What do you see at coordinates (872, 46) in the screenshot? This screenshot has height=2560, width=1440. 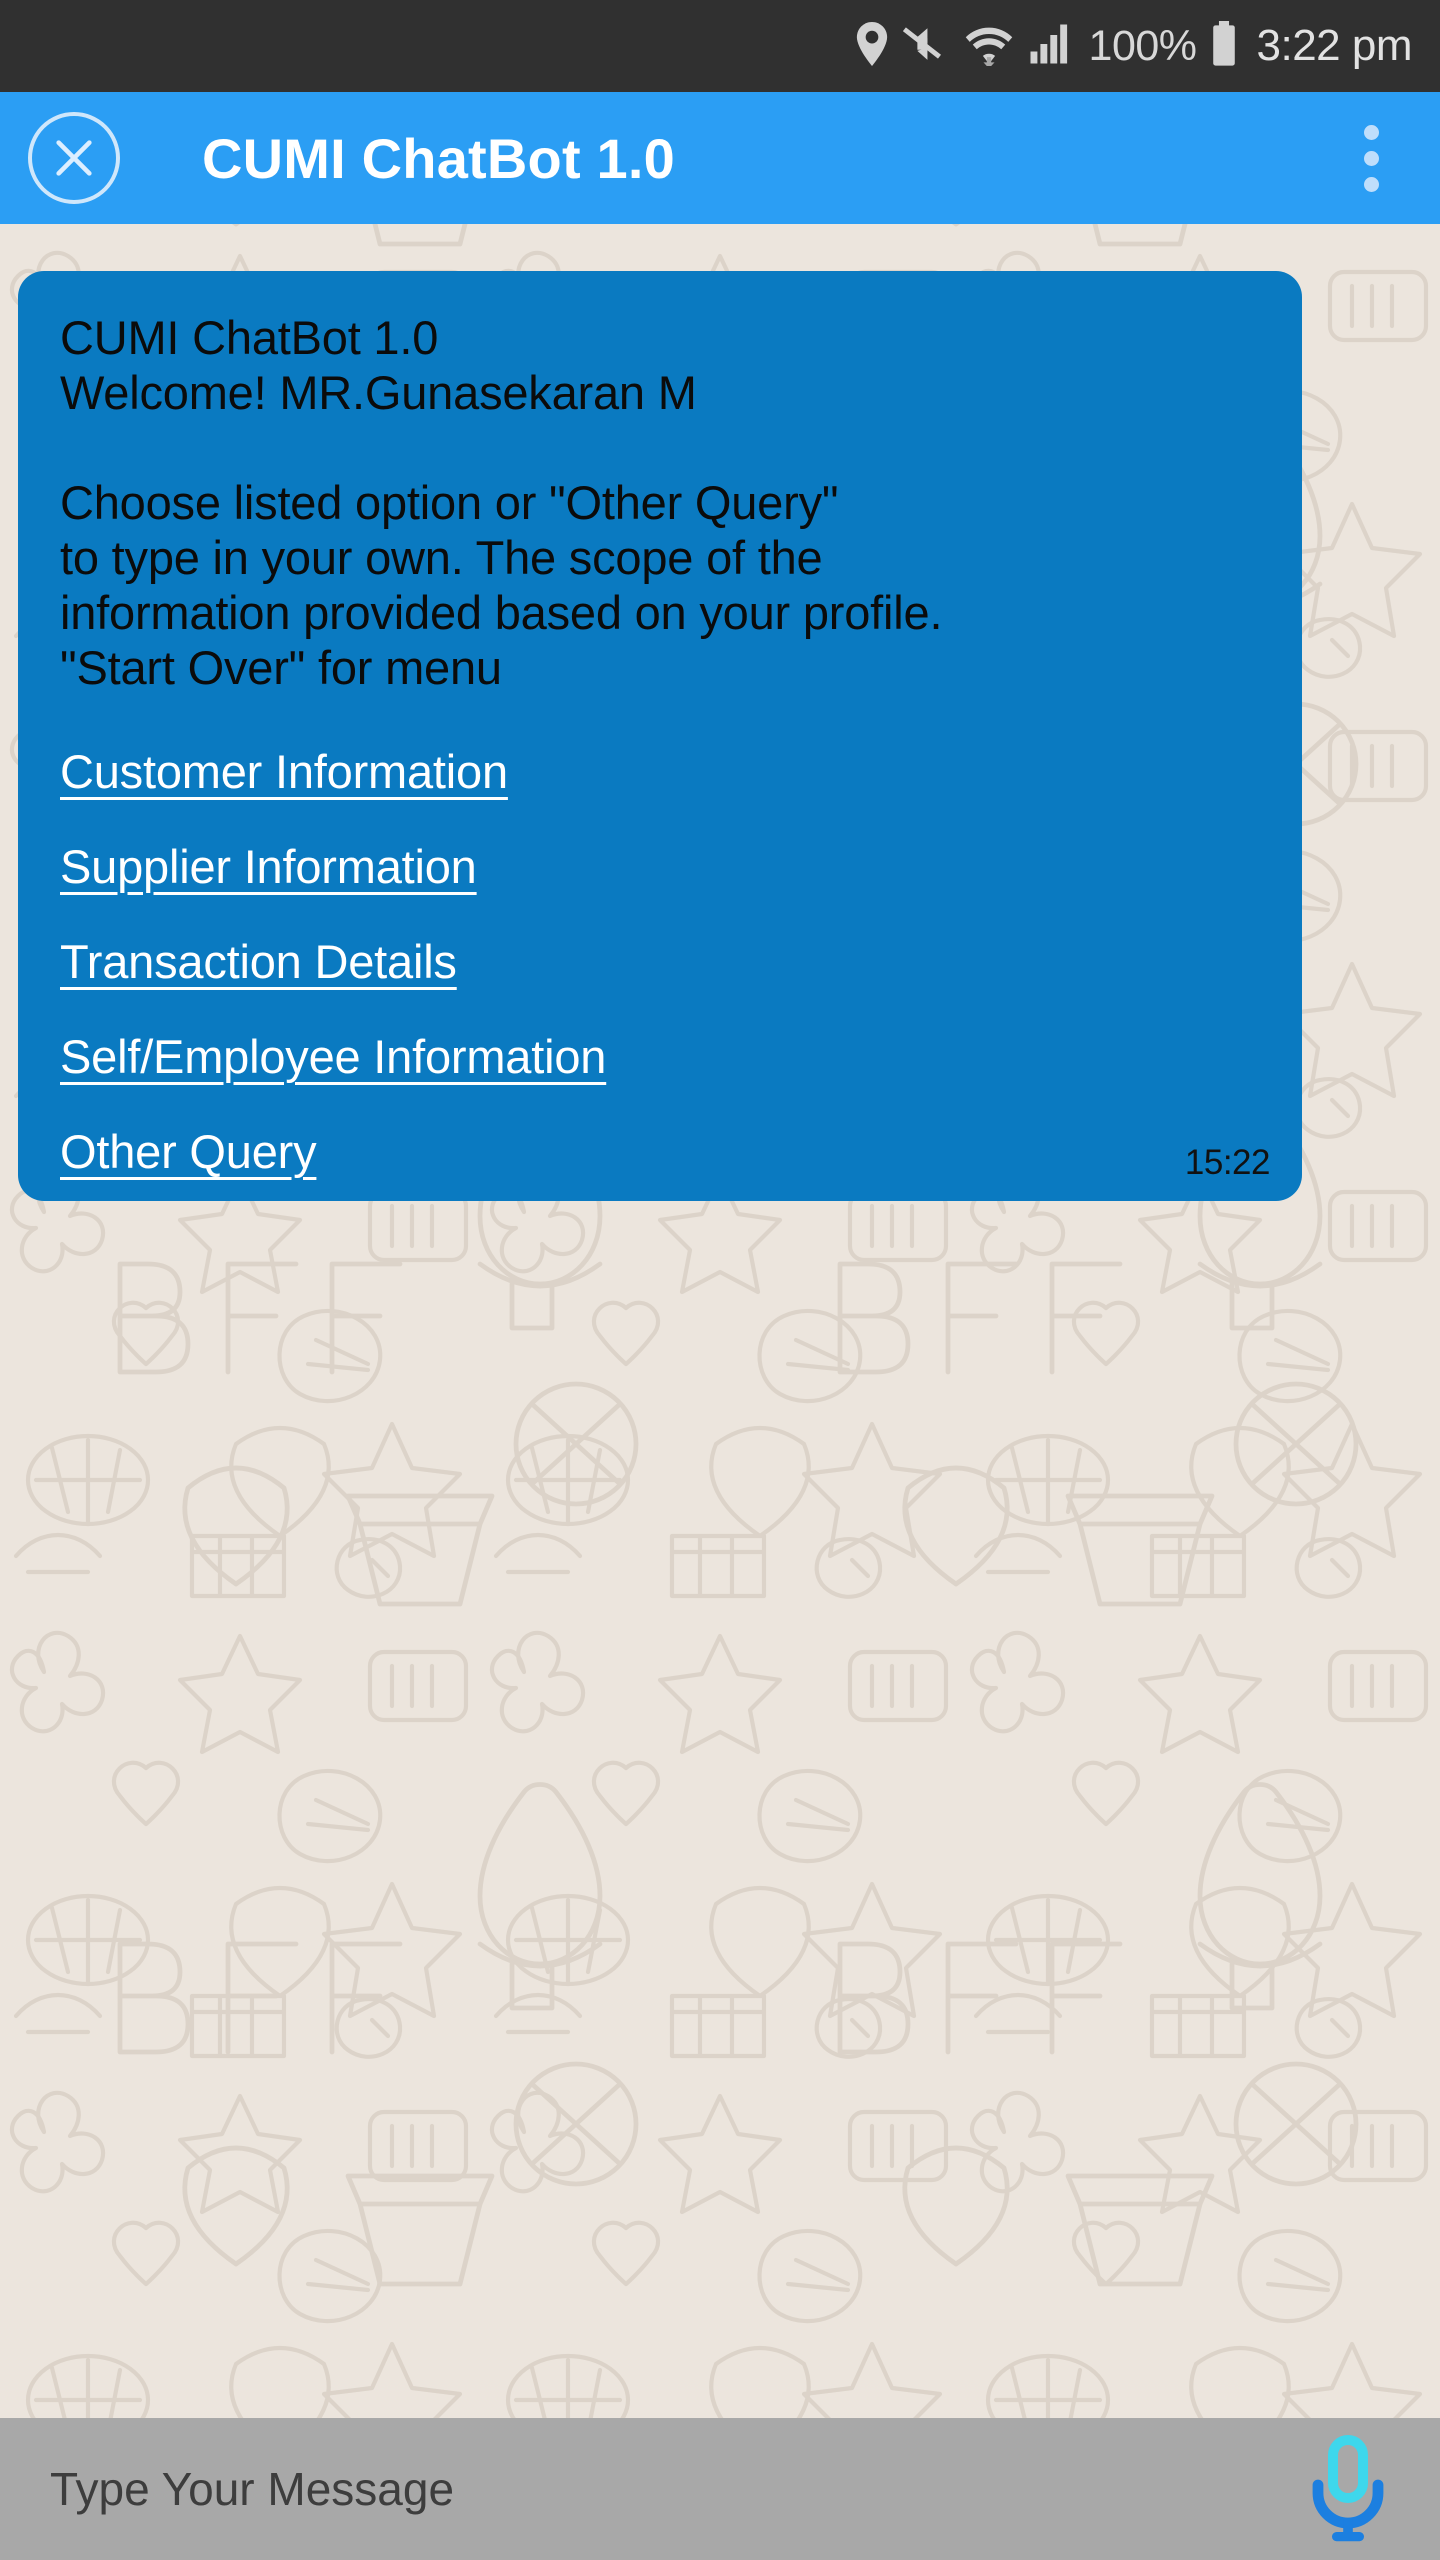 I see `location-icon` at bounding box center [872, 46].